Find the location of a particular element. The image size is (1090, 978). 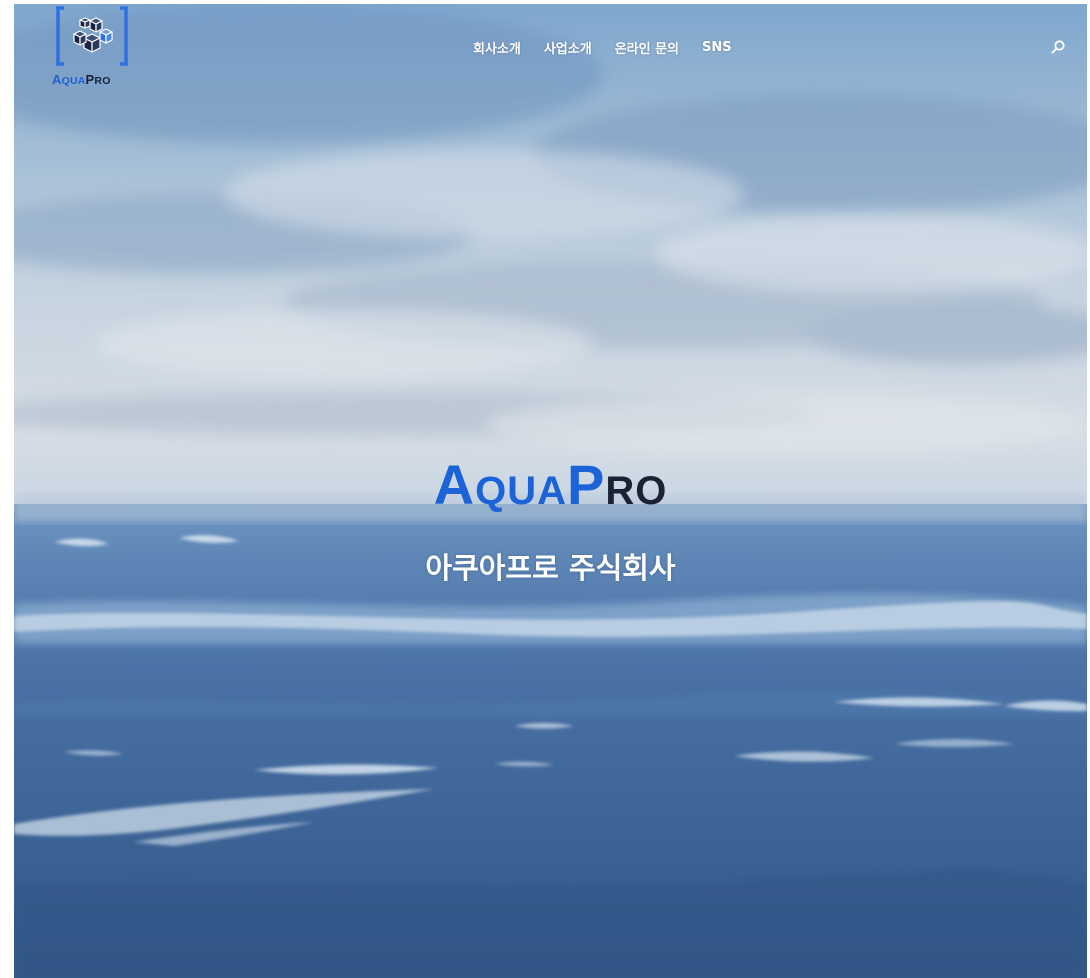

hero-title-pro: PRO is located at coordinates (617, 484).